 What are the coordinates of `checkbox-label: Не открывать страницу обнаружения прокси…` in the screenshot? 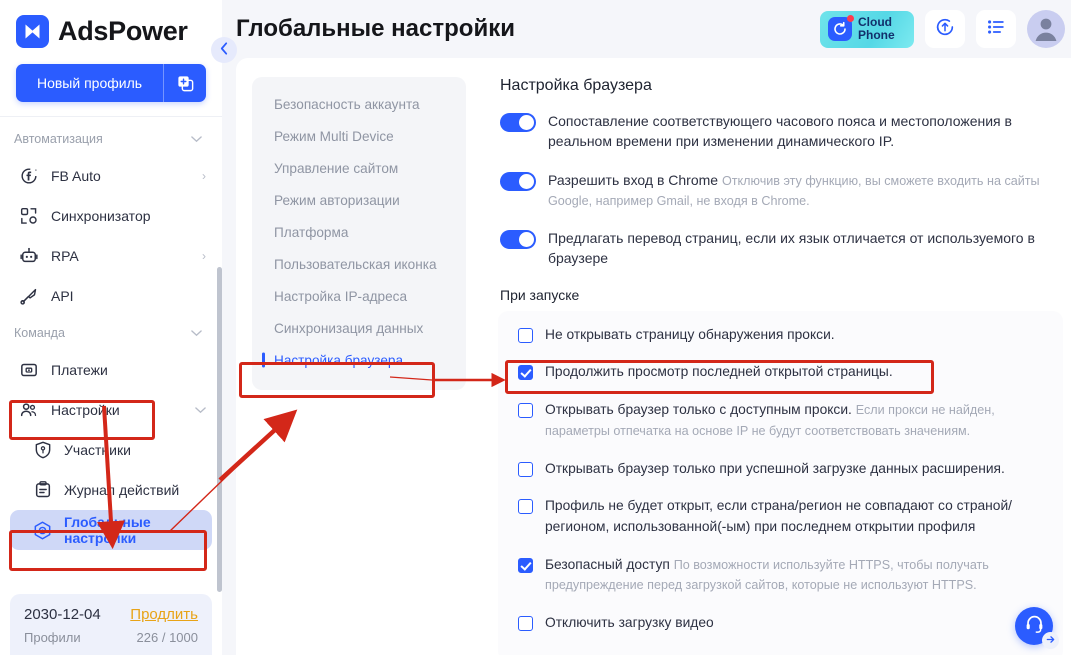 It's located at (798, 335).